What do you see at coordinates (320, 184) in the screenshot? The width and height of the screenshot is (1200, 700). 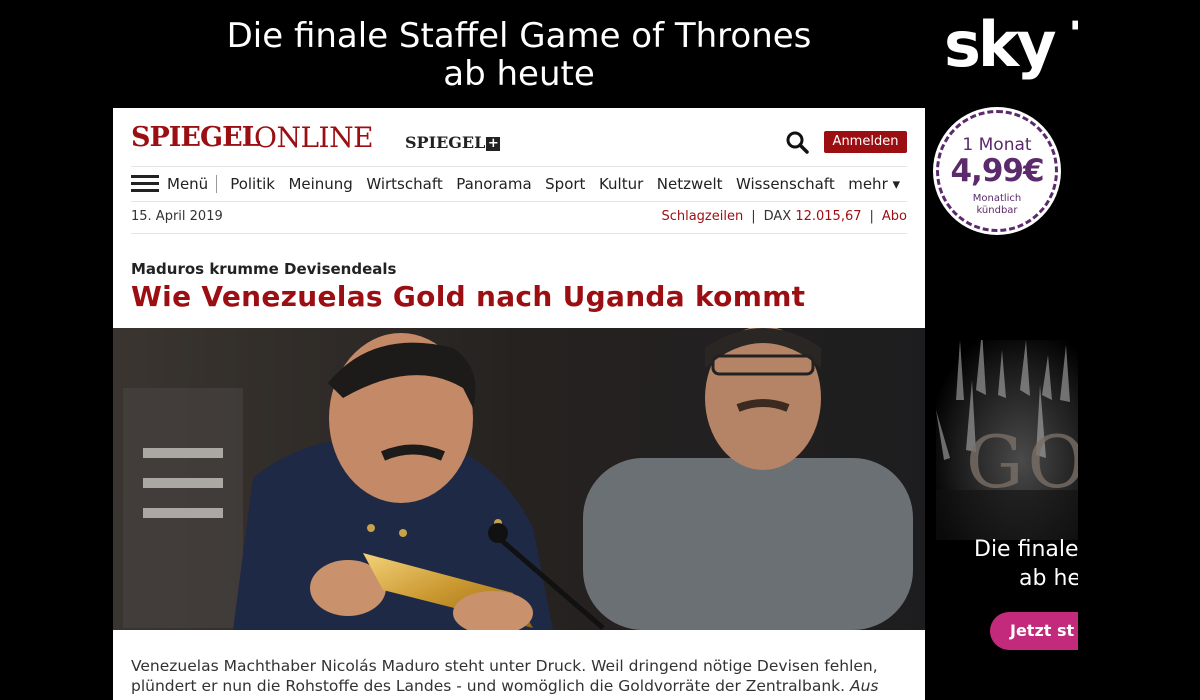 I see `nav-item-meinung: Meinung` at bounding box center [320, 184].